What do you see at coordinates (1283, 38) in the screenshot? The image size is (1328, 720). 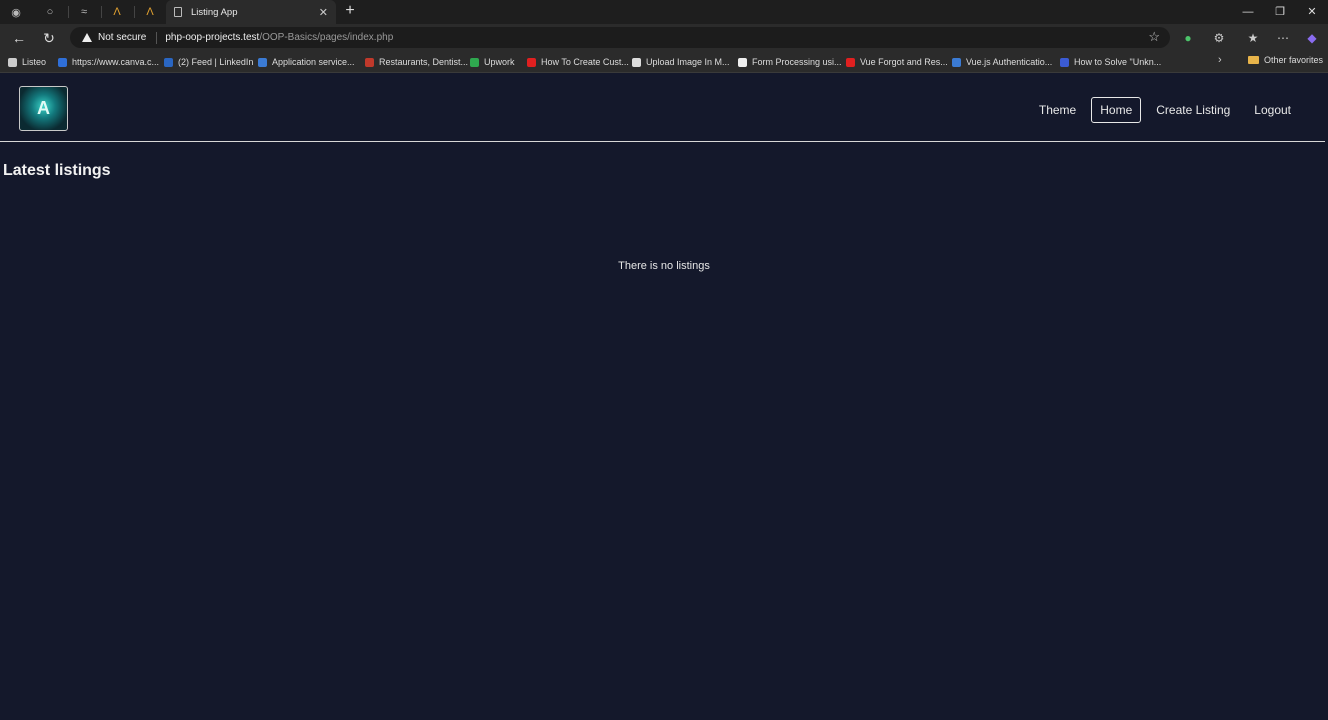 I see `more-menu-icon: ⋯` at bounding box center [1283, 38].